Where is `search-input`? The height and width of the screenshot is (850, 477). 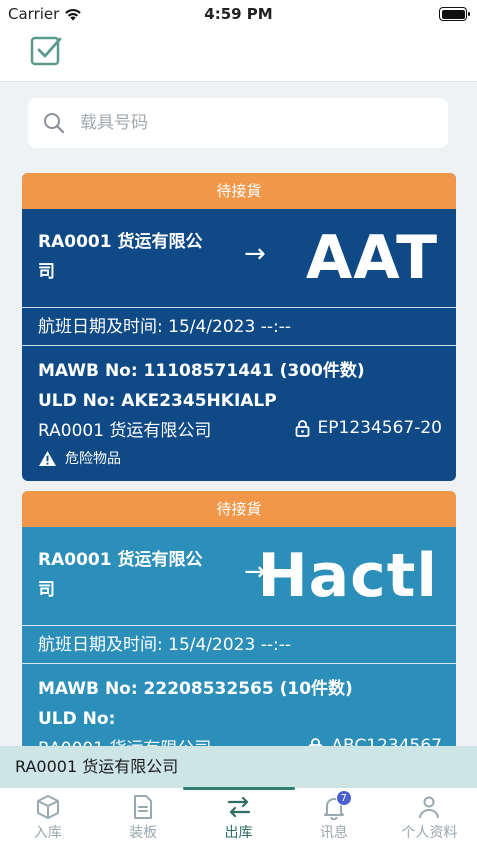 search-input is located at coordinates (250, 123).